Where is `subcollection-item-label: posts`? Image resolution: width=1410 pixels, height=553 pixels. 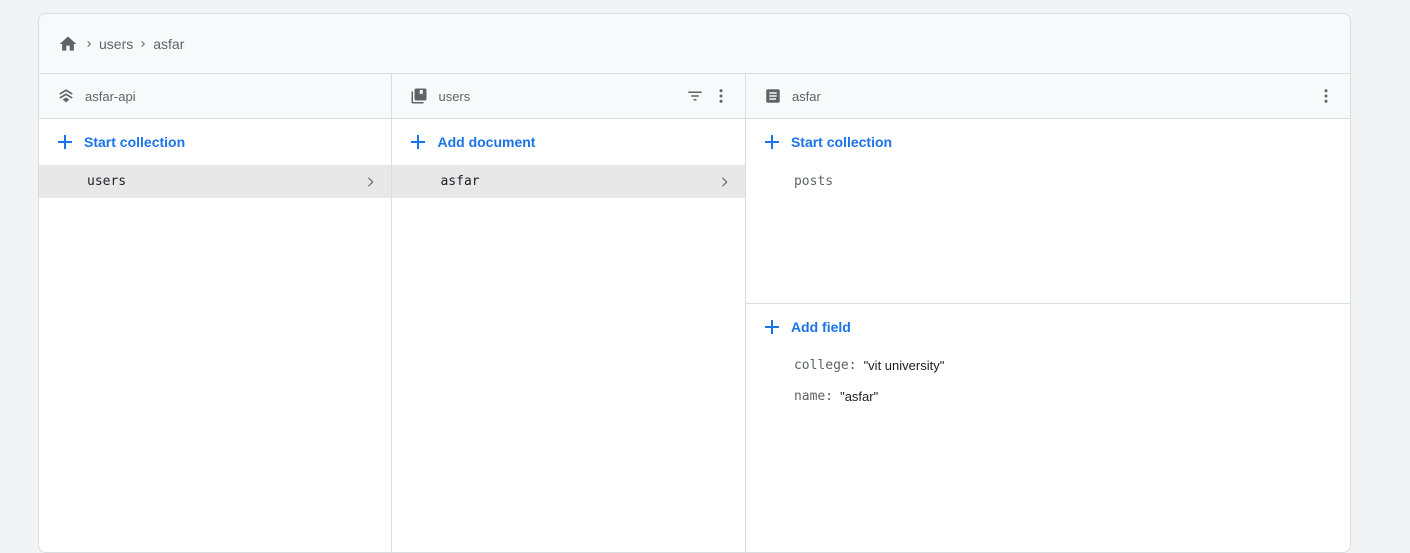
subcollection-item-label: posts is located at coordinates (813, 181).